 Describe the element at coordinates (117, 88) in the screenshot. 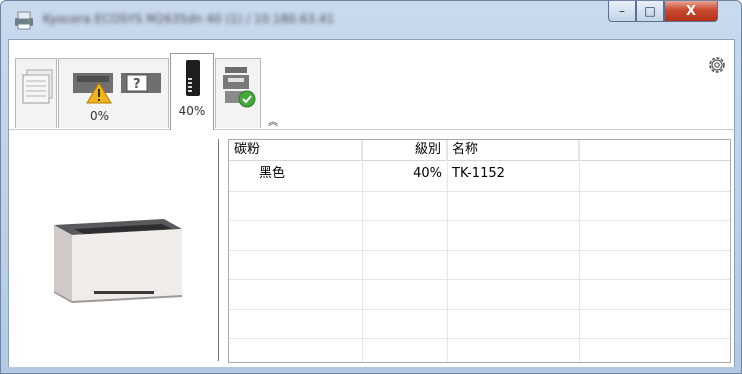

I see `printer-warning-icon: ?` at that location.